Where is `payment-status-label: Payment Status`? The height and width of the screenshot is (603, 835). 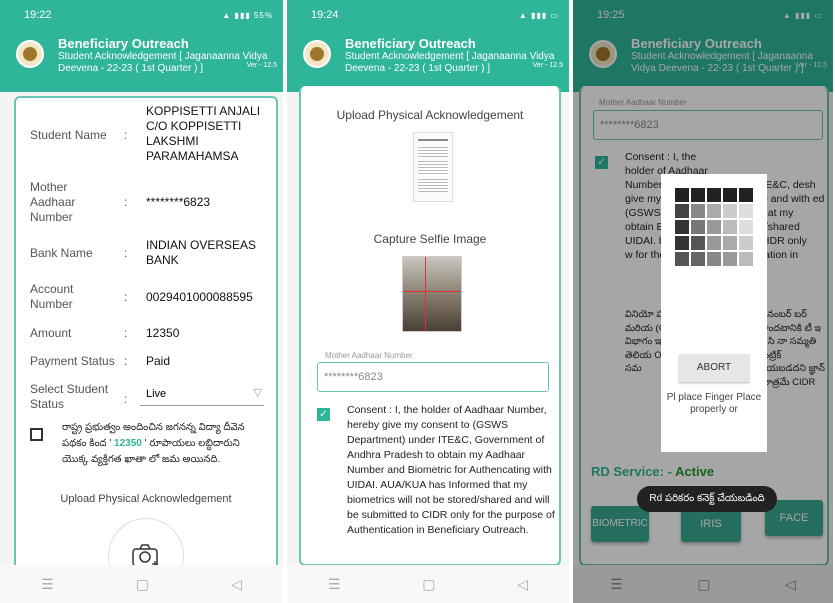 payment-status-label: Payment Status is located at coordinates (72, 361).